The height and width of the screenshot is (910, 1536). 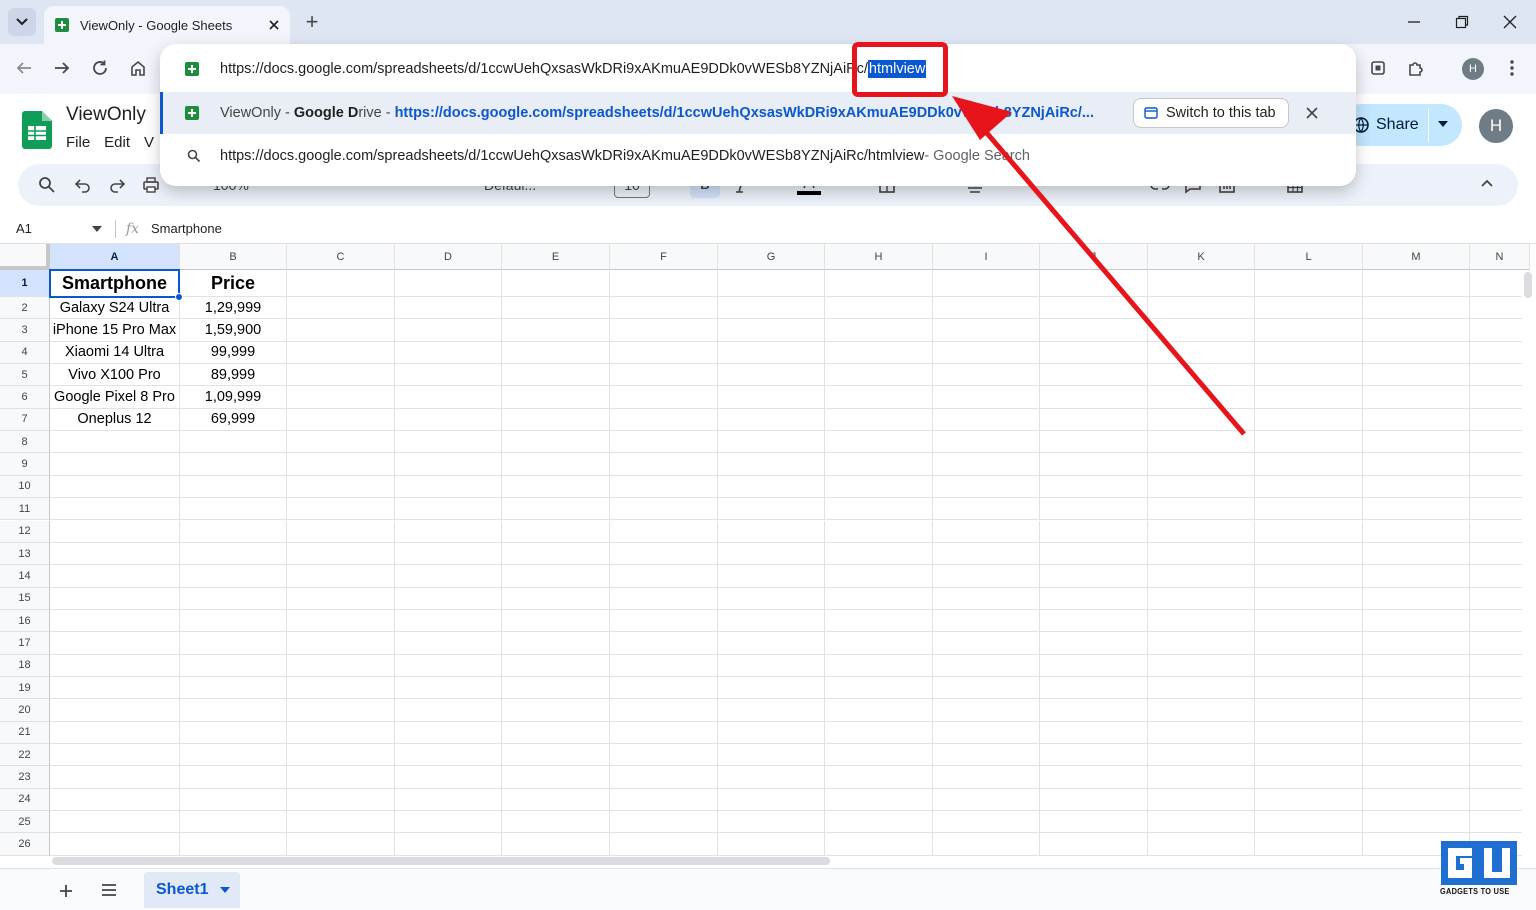 I want to click on column-header-a: A, so click(x=115, y=257).